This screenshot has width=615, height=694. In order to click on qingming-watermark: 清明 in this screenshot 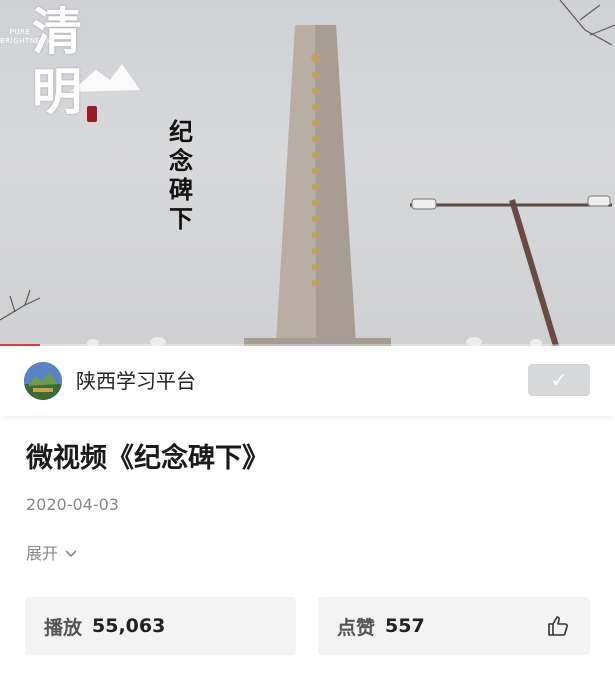, I will do `click(57, 61)`.